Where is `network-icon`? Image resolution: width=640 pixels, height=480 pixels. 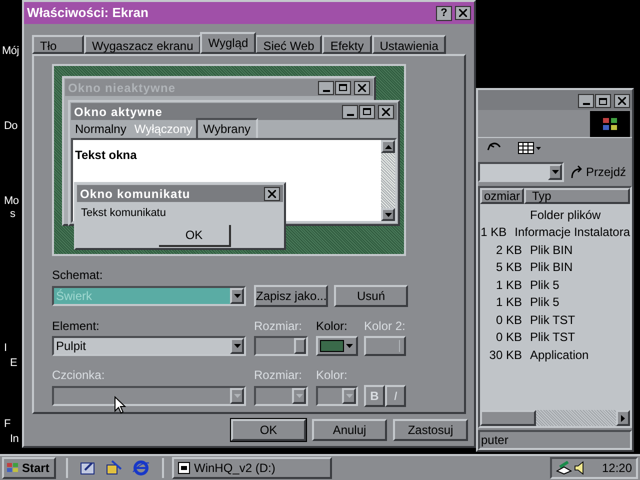
network-icon is located at coordinates (564, 468).